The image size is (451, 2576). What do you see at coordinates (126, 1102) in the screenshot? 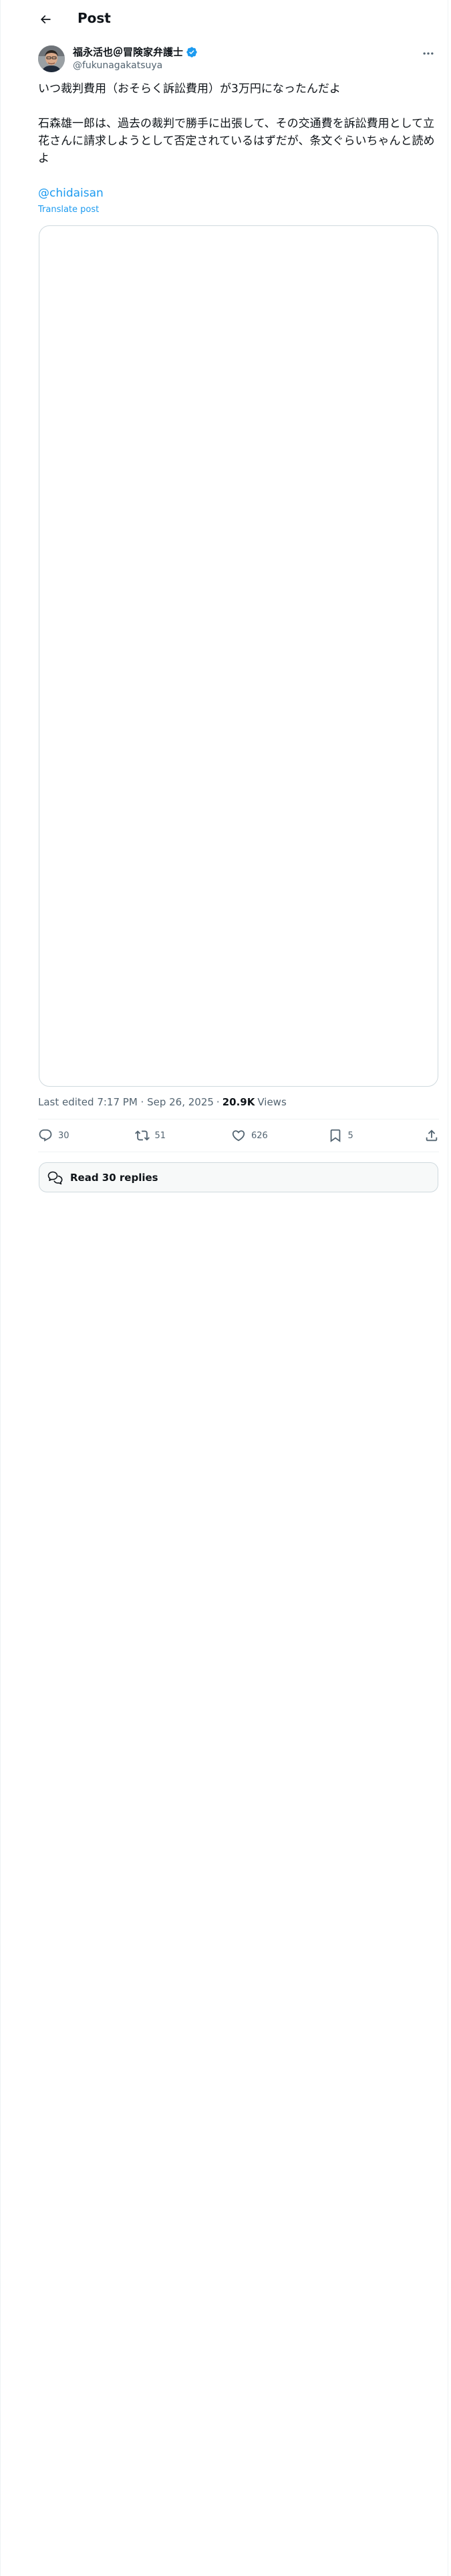
I see `edited-timestamp: Last edited 7:17 PM · Sep 26, 2025` at bounding box center [126, 1102].